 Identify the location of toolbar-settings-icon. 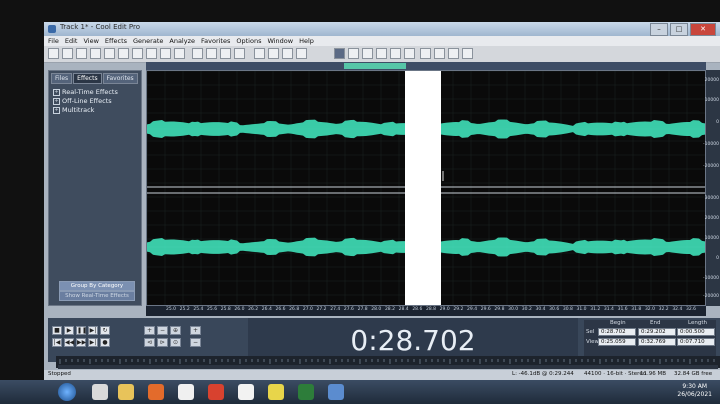
(439, 53).